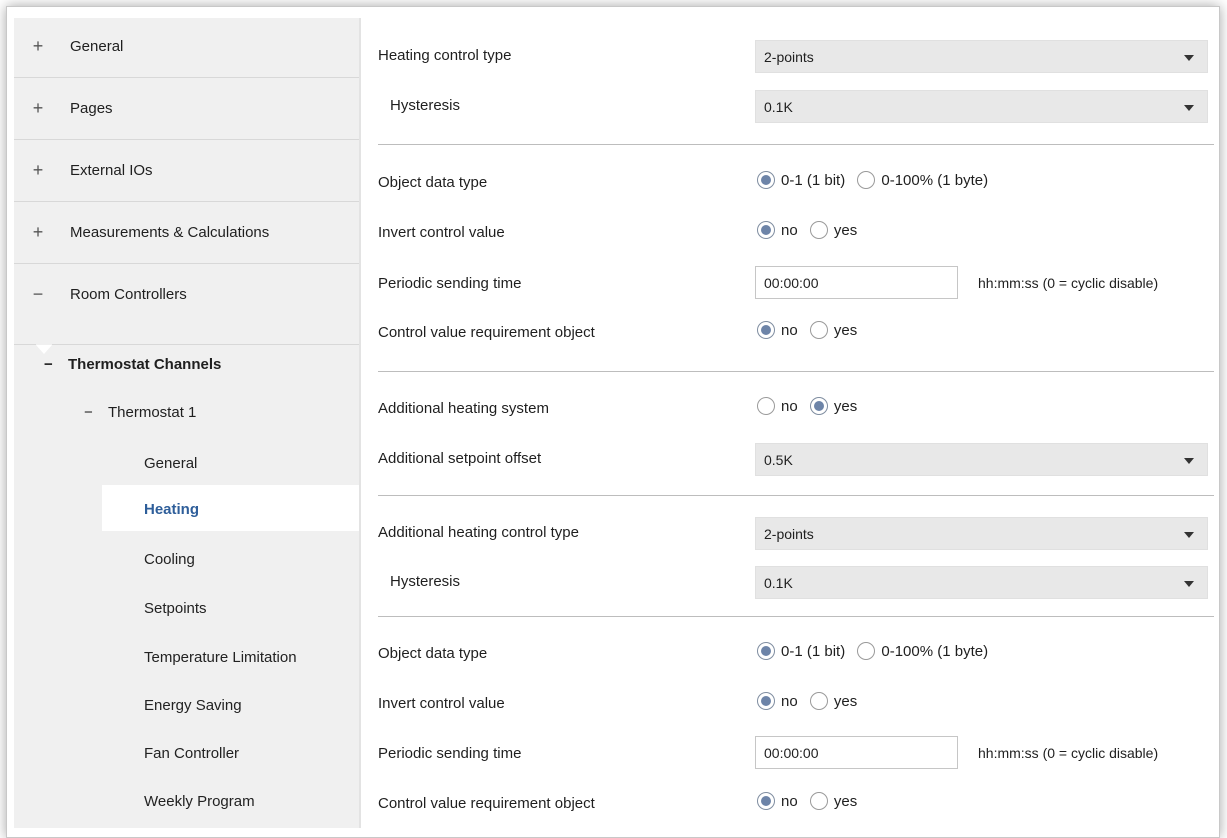 The image size is (1227, 838). Describe the element at coordinates (187, 48) in the screenshot. I see `sidebar-item-general: + General` at that location.